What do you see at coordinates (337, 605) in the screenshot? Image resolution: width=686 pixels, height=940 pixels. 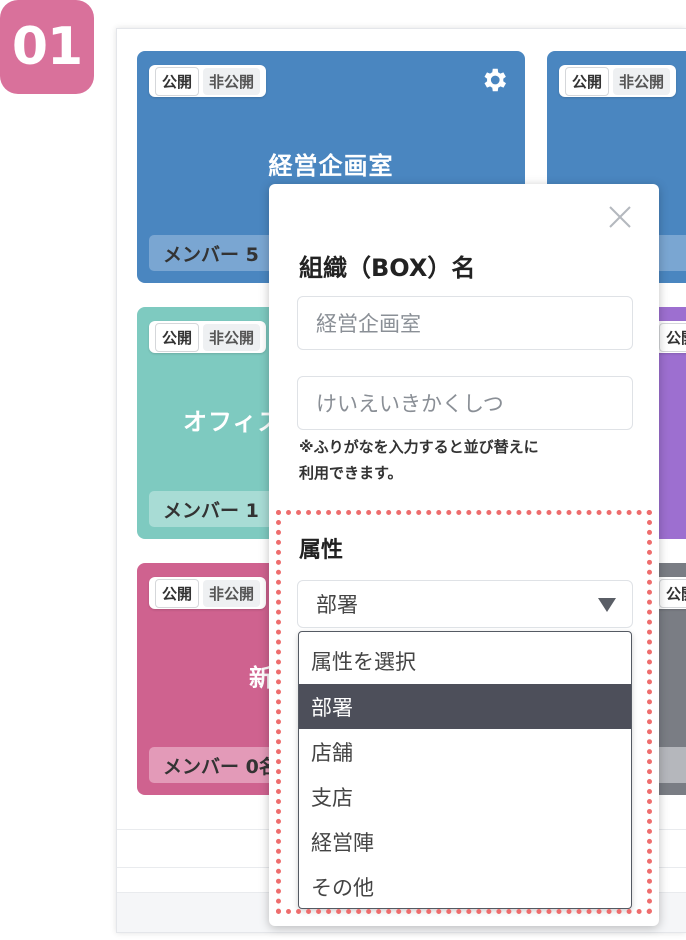 I see `attribute-selected-value: 部署` at bounding box center [337, 605].